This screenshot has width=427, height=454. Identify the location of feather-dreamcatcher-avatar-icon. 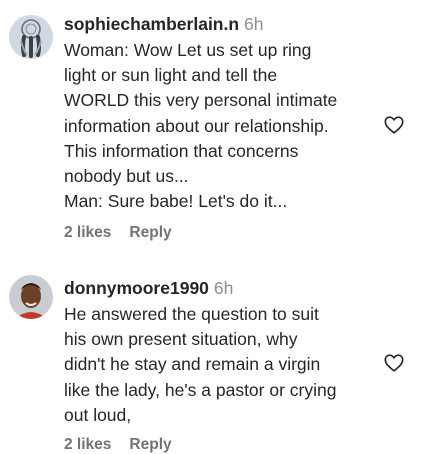
(31, 37).